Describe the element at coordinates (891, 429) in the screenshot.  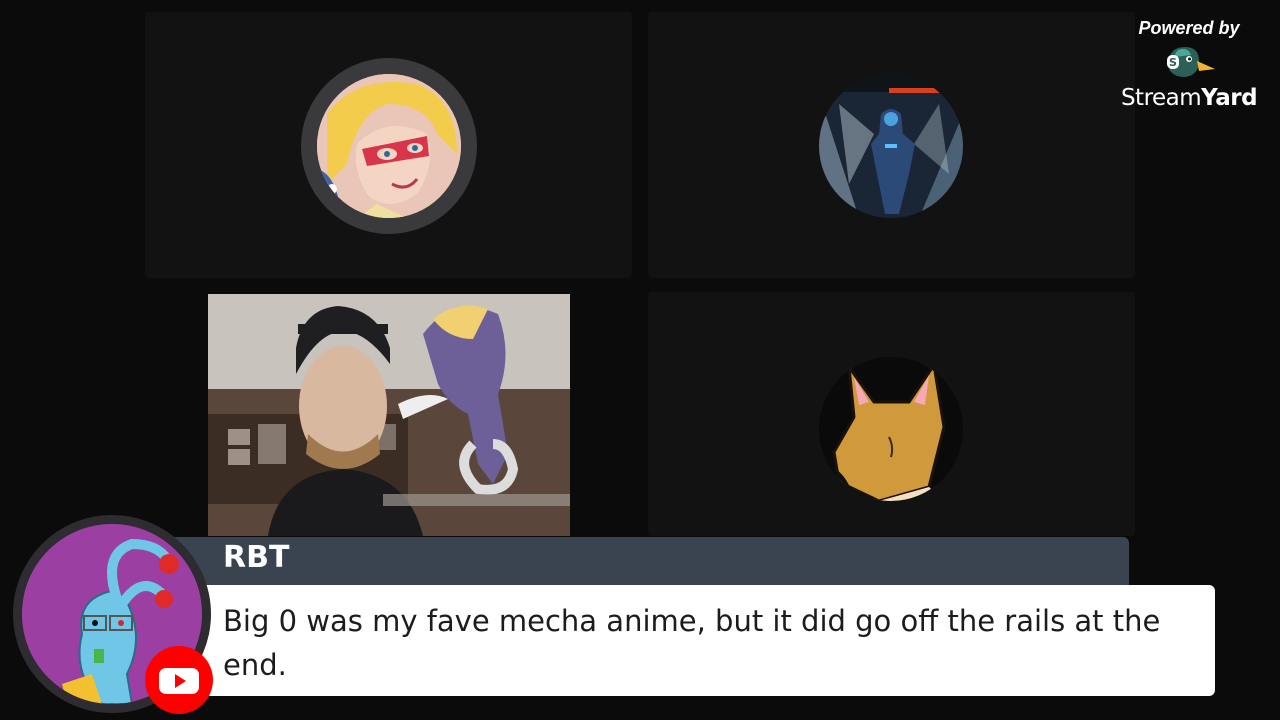
I see `fox-avatar-icon` at that location.